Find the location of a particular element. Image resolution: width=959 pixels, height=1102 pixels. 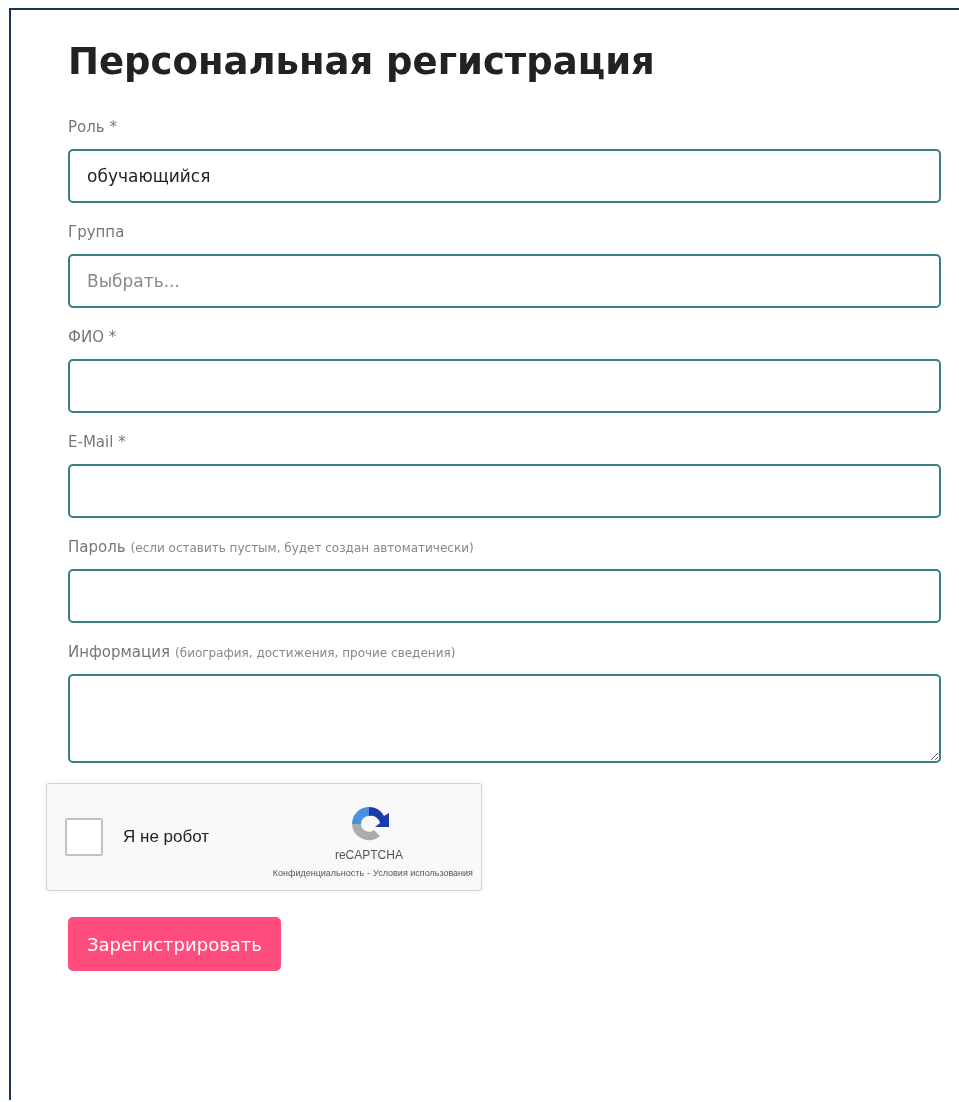

field-hint: (биография, достижения, прочие сведения) is located at coordinates (315, 653).